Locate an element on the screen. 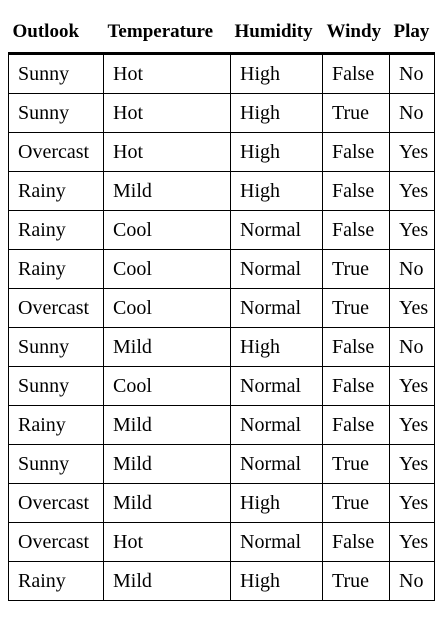 The width and height of the screenshot is (444, 625). header-play: Play is located at coordinates (412, 33).